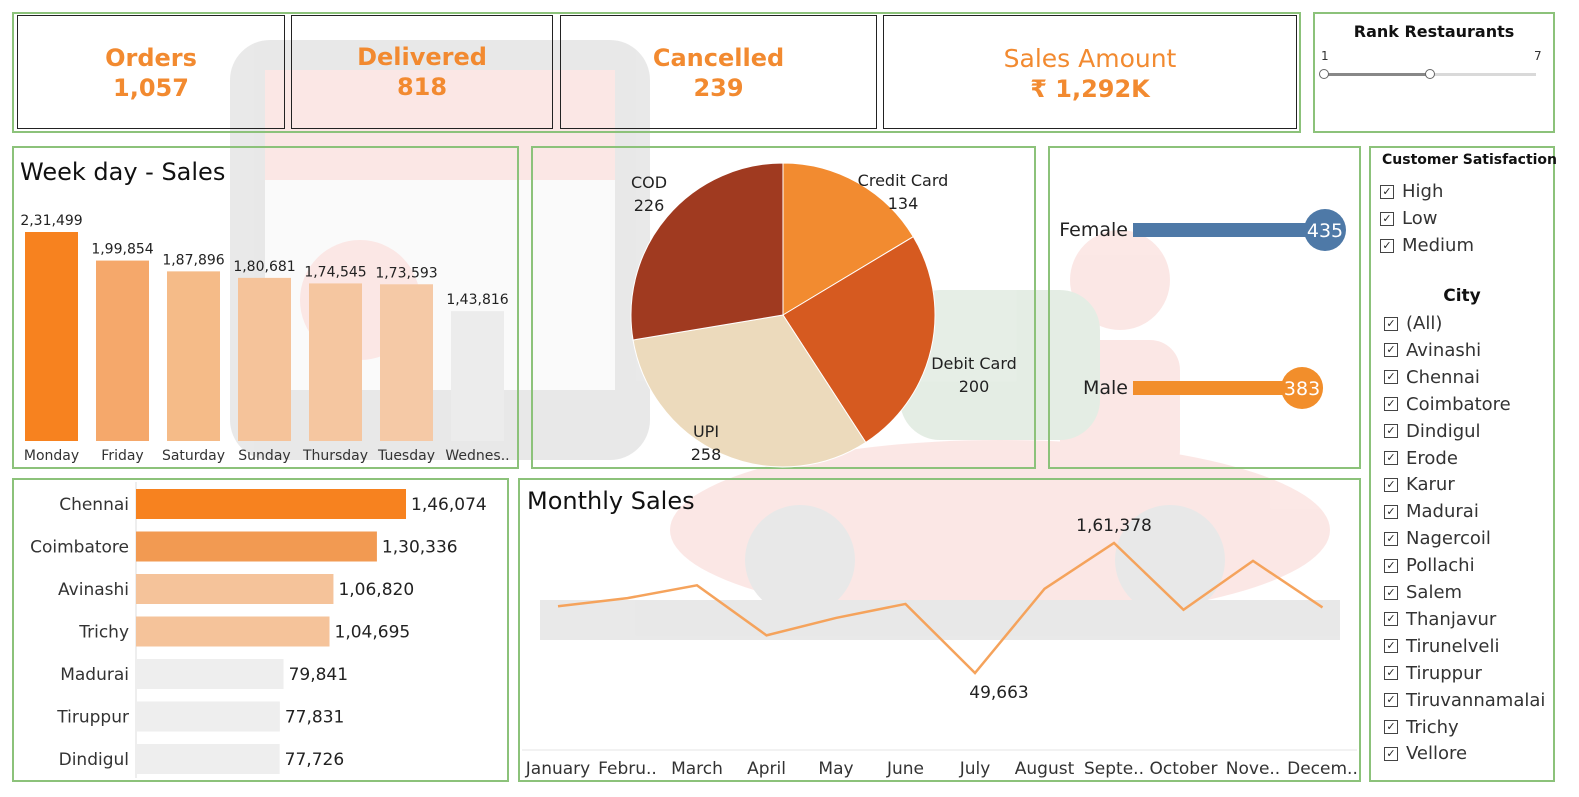  What do you see at coordinates (1423, 191) in the screenshot?
I see `customer-satisfaction-option-label: High` at bounding box center [1423, 191].